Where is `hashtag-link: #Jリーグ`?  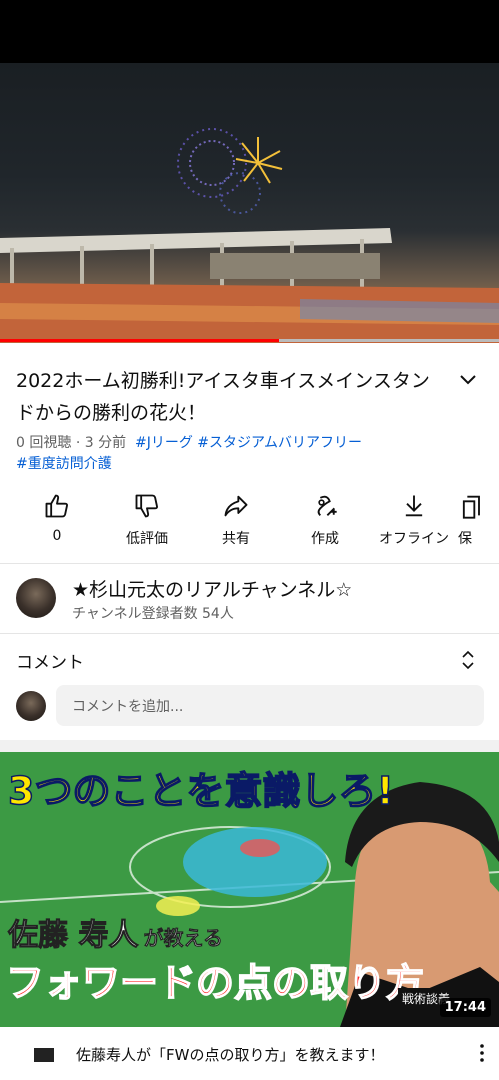
hashtag-link: #Jリーグ is located at coordinates (164, 443).